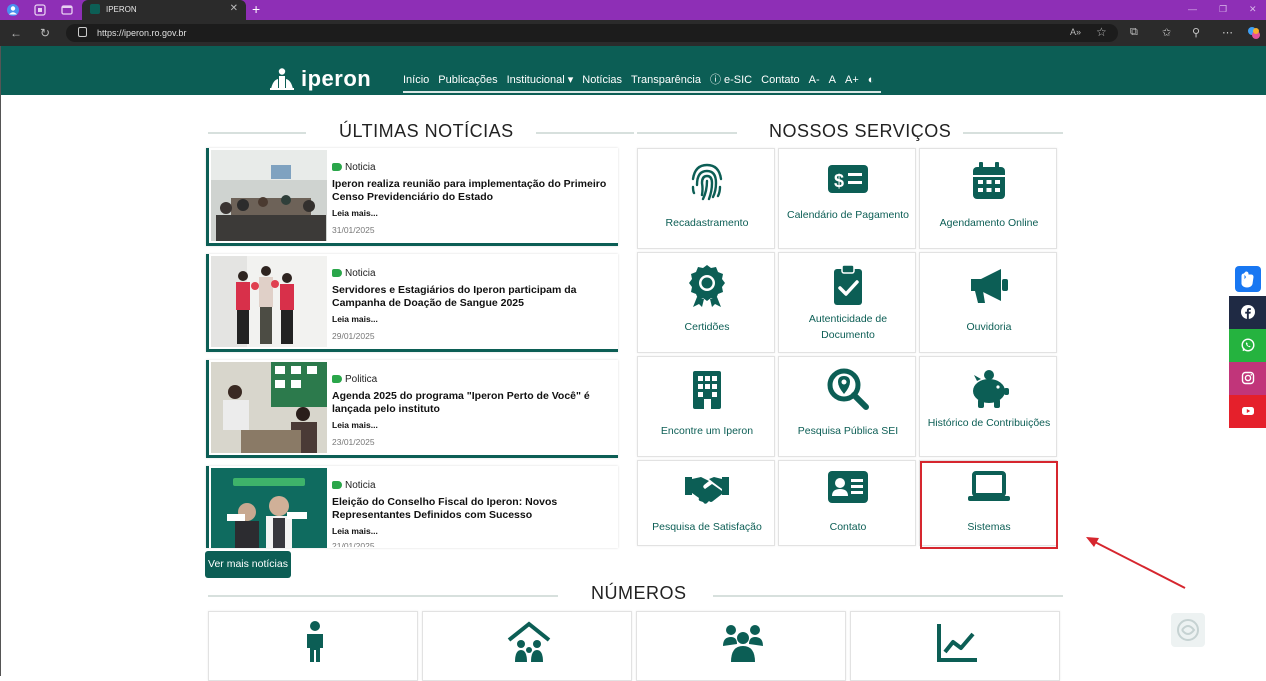 This screenshot has height=681, width=1266. I want to click on service-encontre-iperon: Encontre um Iperon, so click(706, 406).